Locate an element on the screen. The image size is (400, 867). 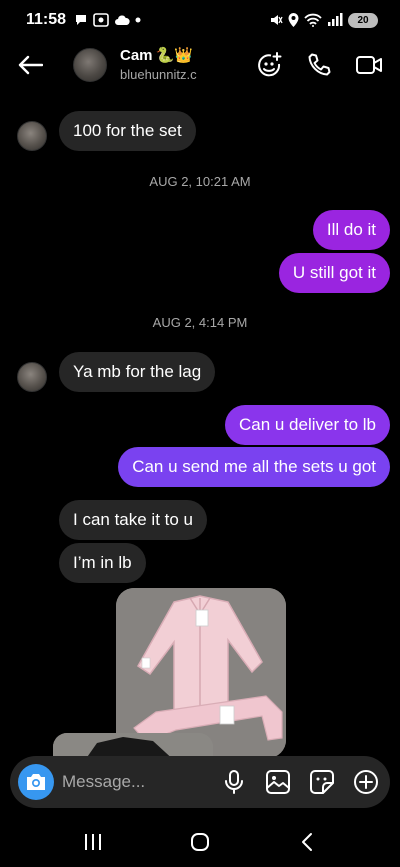
video-call-button is located at coordinates (369, 65).